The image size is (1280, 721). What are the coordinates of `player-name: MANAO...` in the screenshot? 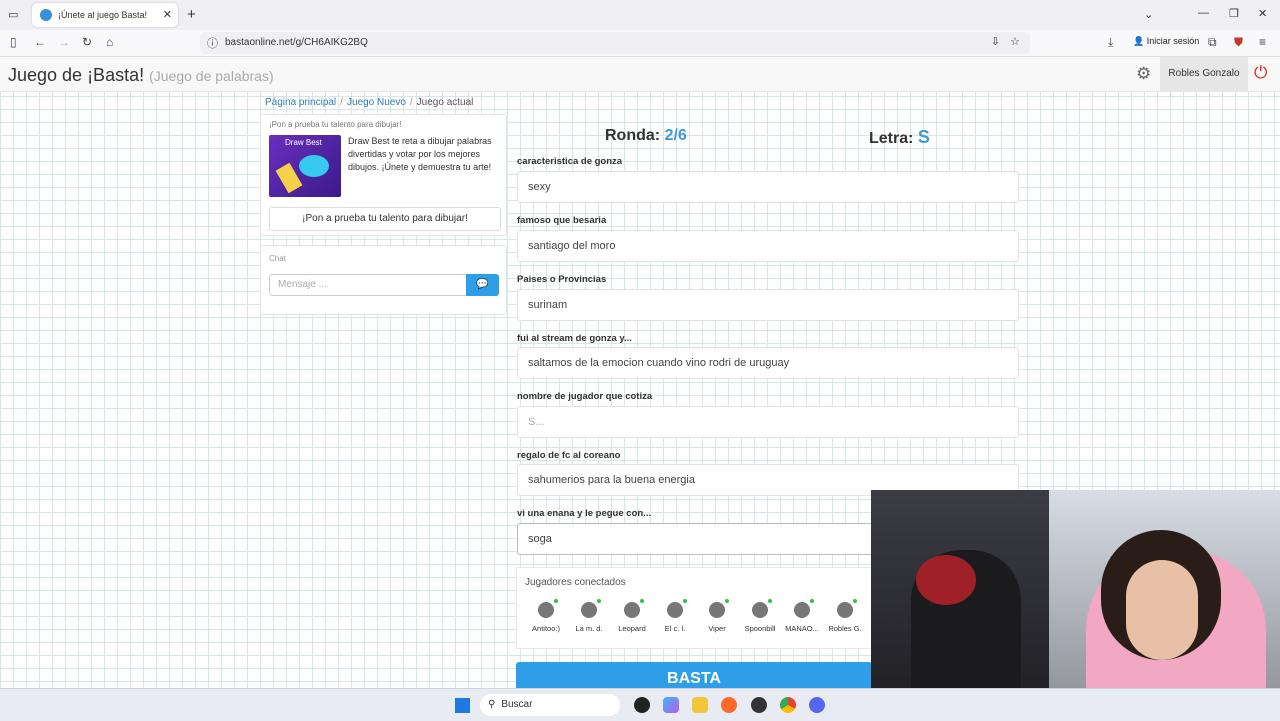 It's located at (802, 628).